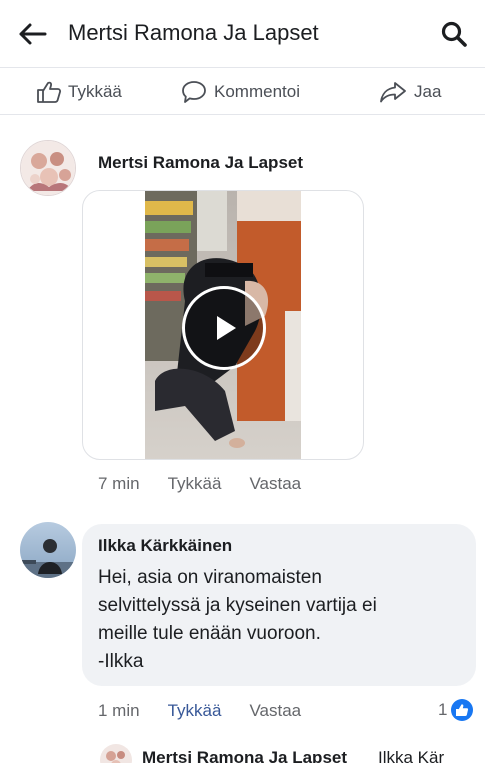  What do you see at coordinates (237, 605) in the screenshot?
I see `comment-text-line: selvittelyssä ja kyseinen vartija ei` at bounding box center [237, 605].